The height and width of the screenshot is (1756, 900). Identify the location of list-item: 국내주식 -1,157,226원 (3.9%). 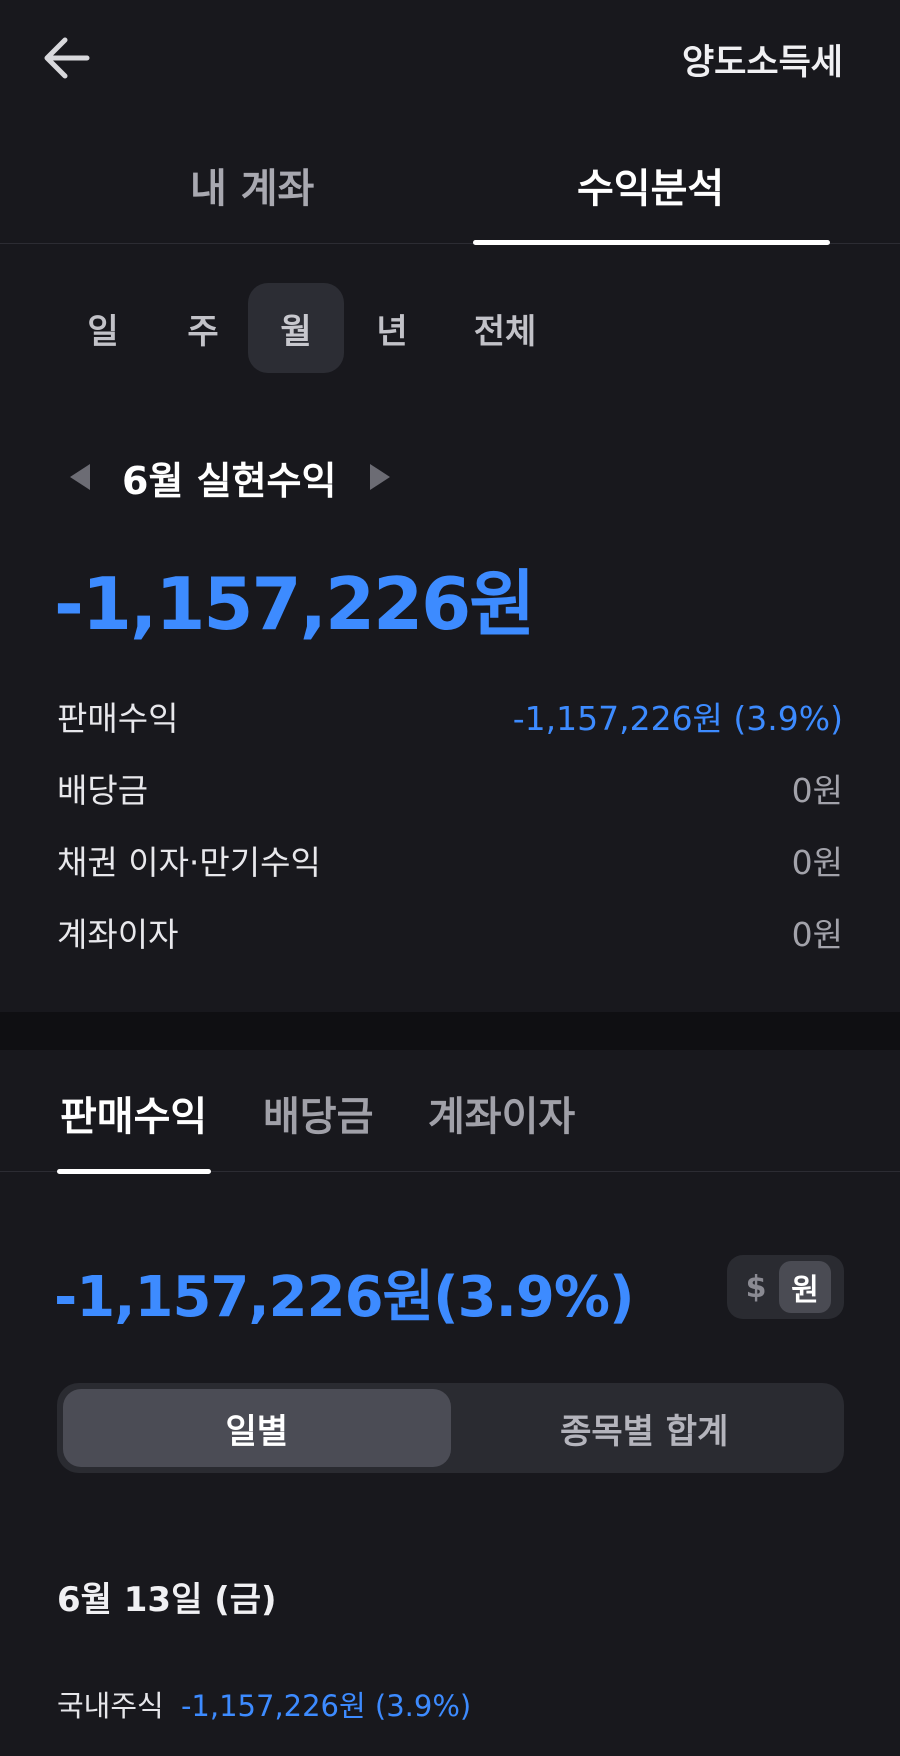
(264, 1704).